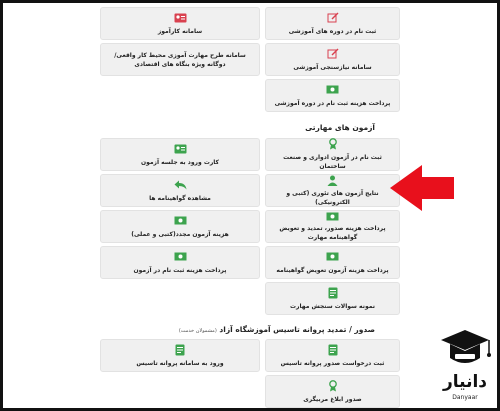  What do you see at coordinates (297, 329) in the screenshot?
I see `section-title-license-text: صدور / تمدید پروانه تاسیس آموزشگاه آزاد` at bounding box center [297, 329].